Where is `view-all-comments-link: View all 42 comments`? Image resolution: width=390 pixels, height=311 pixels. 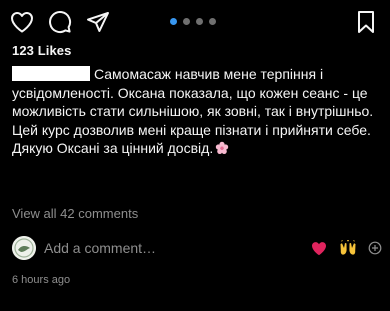 view-all-comments-link: View all 42 comments is located at coordinates (75, 213).